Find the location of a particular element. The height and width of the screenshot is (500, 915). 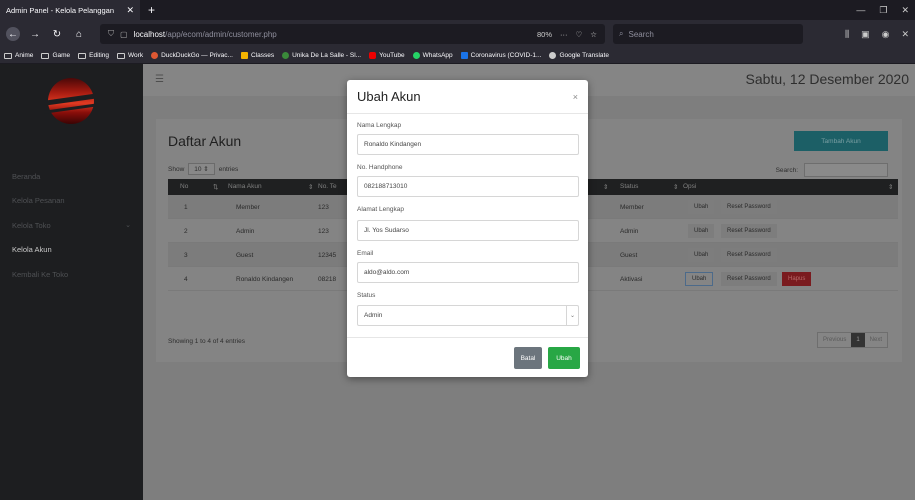

modal-title: Ubah Akun is located at coordinates (389, 96).